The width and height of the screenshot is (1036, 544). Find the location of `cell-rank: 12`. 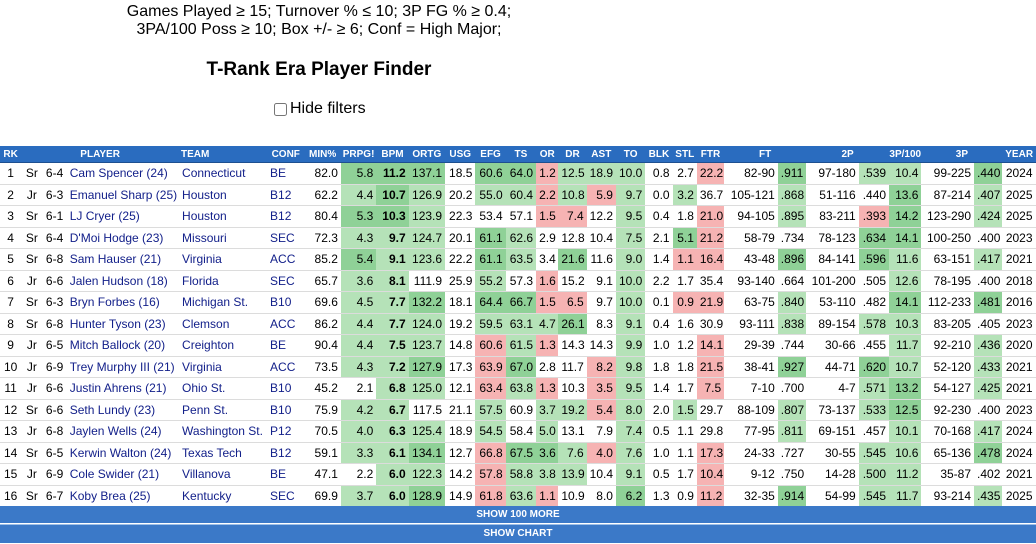

cell-rank: 12 is located at coordinates (11, 410).